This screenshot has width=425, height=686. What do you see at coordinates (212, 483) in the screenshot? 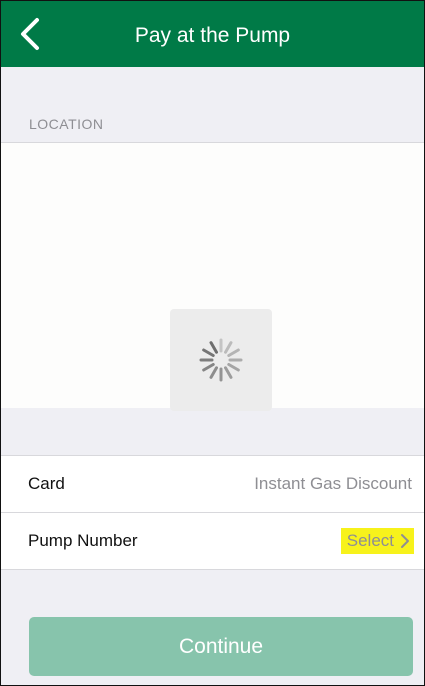
I see `card-row: Card Instant Gas Discount` at bounding box center [212, 483].